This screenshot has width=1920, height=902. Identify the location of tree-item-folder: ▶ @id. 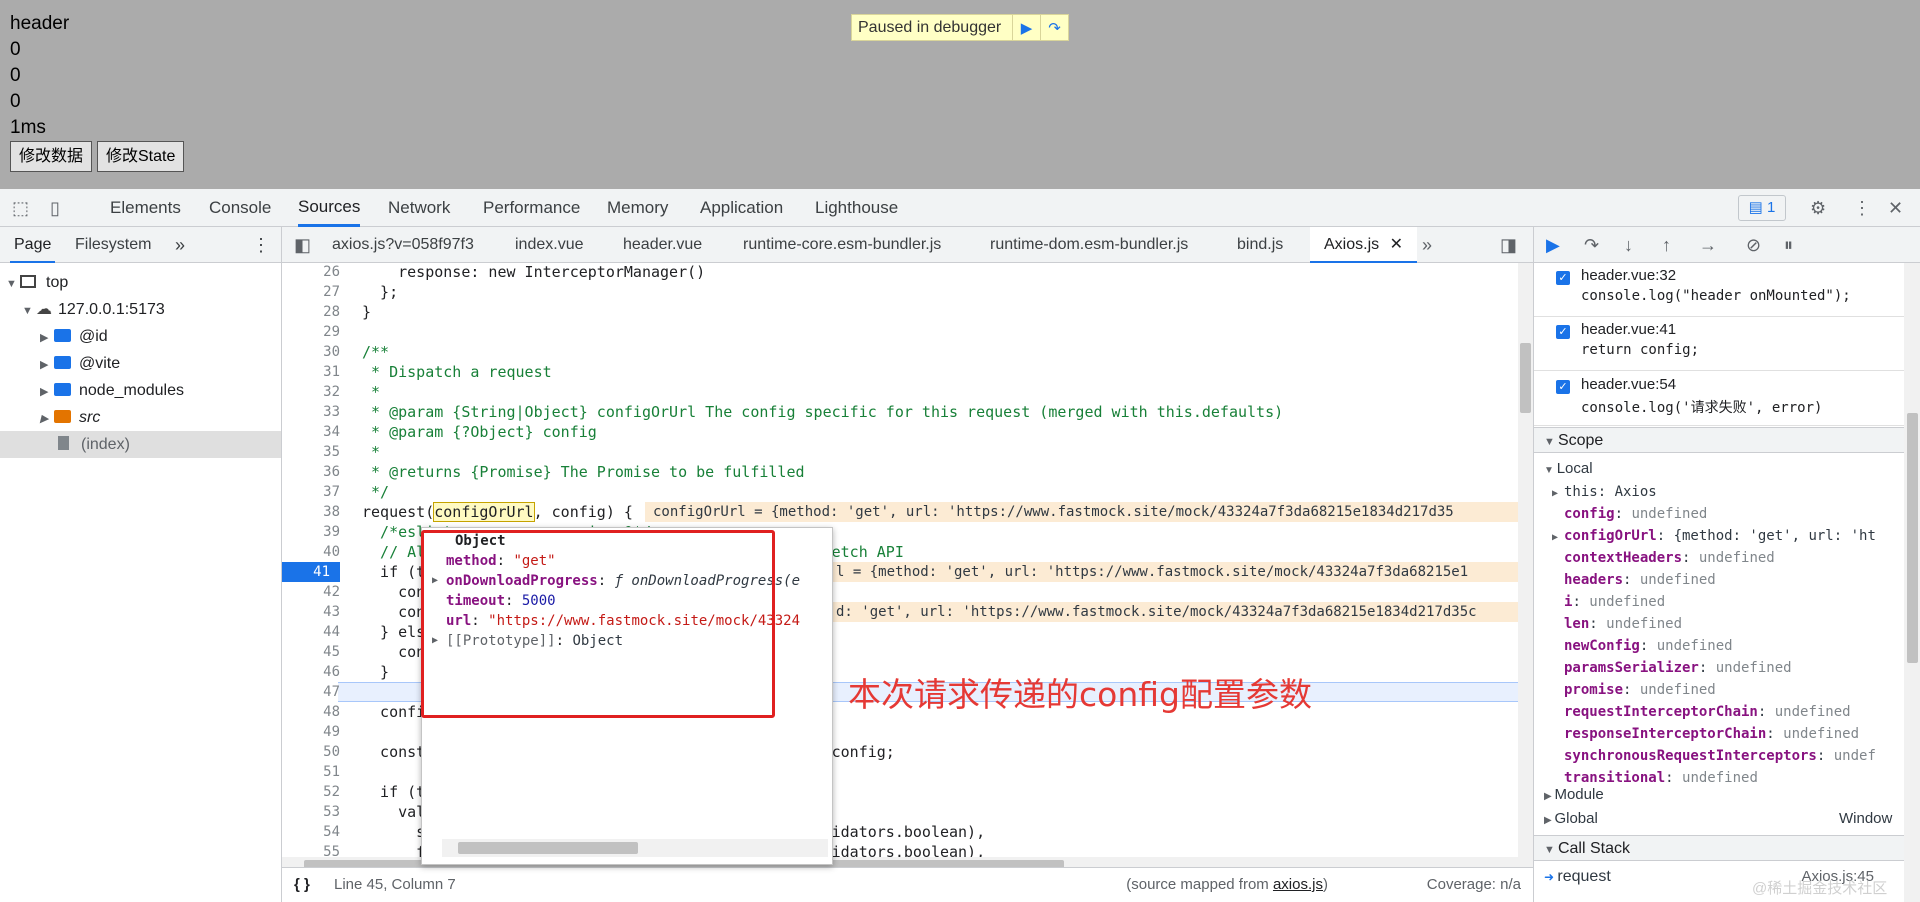
(74, 336).